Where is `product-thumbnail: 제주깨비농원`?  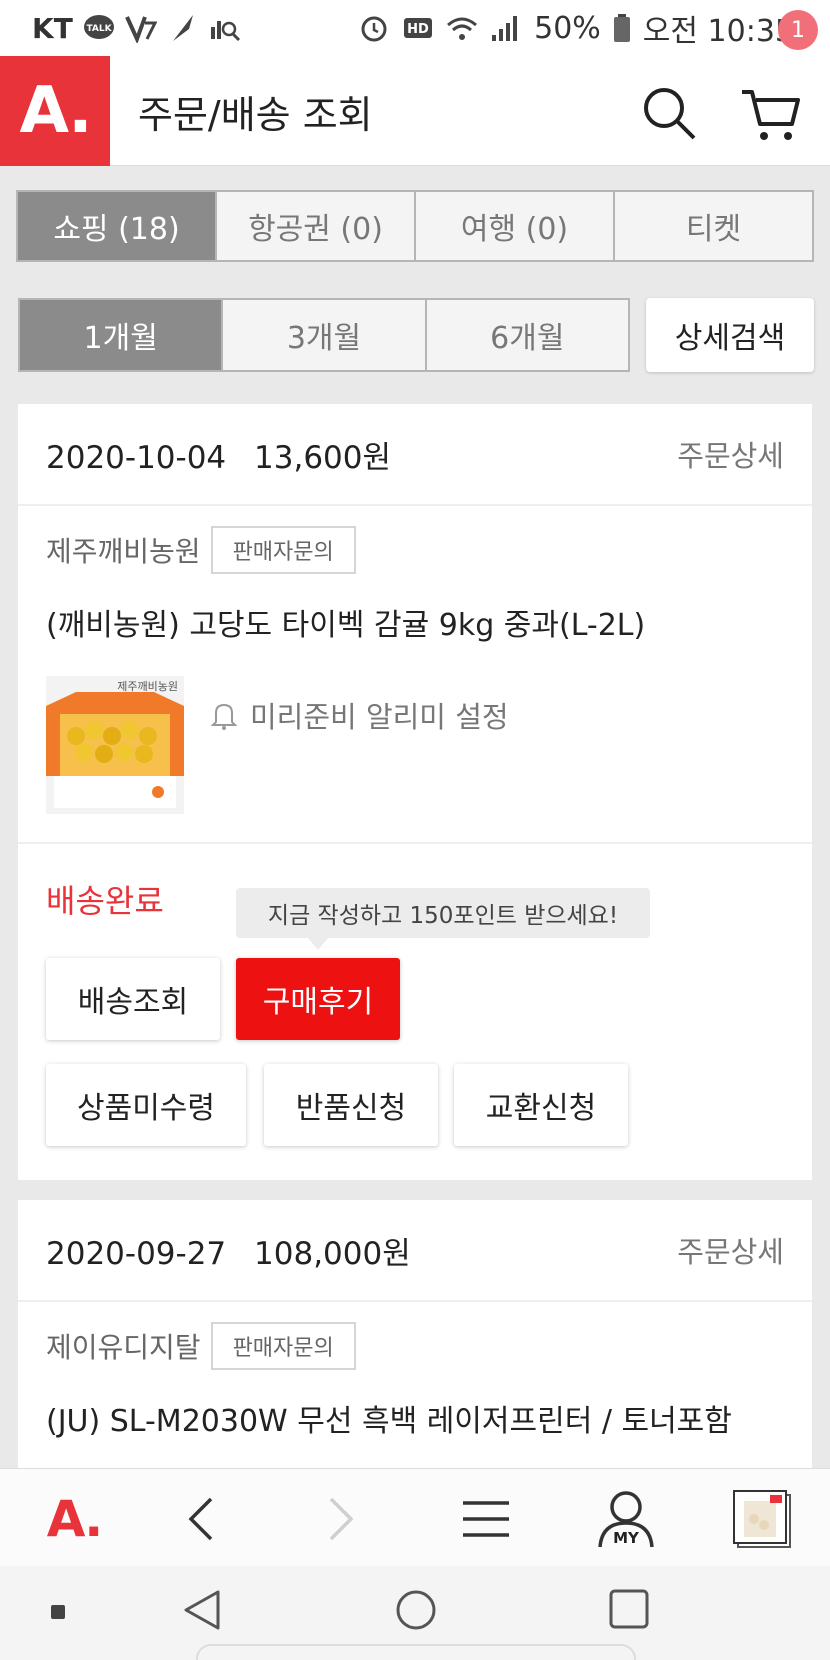
product-thumbnail: 제주깨비농원 is located at coordinates (115, 745).